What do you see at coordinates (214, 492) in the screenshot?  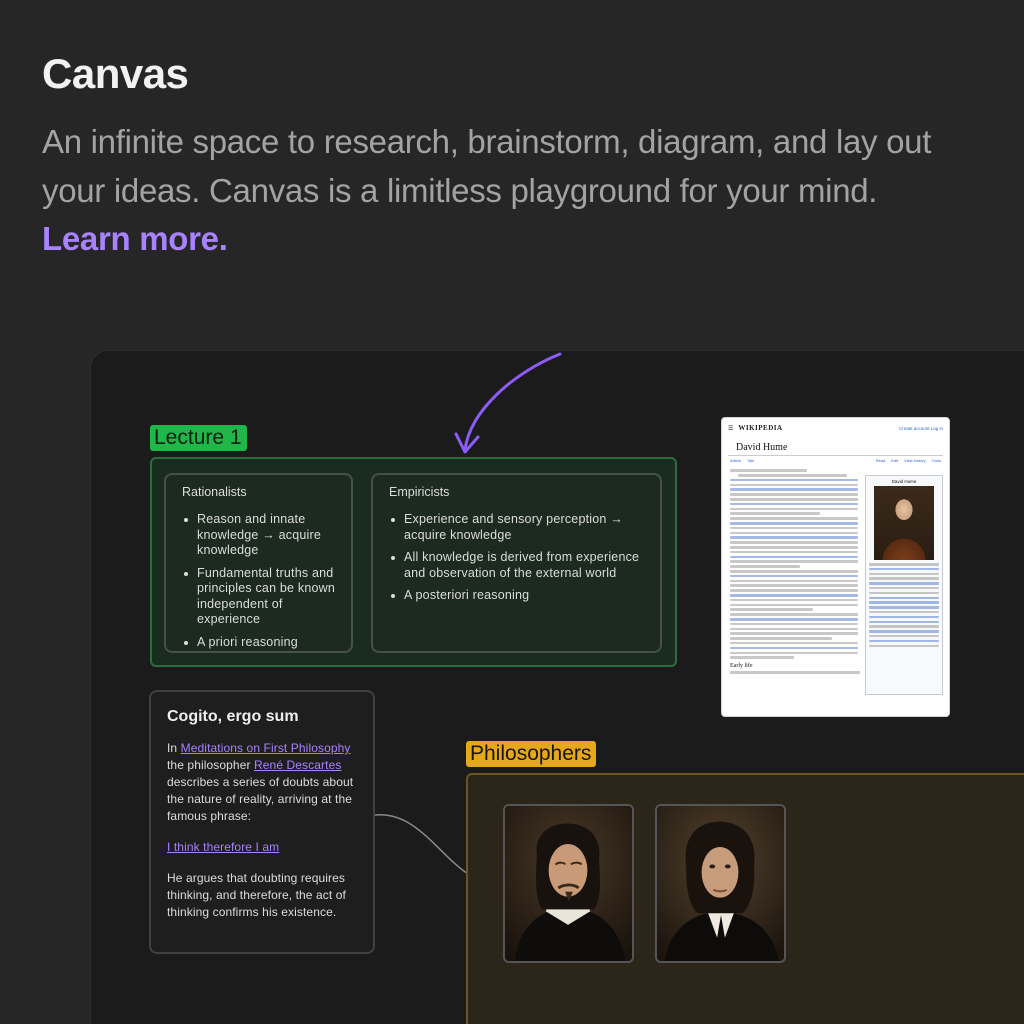 I see `rationalists-title: Rationalists` at bounding box center [214, 492].